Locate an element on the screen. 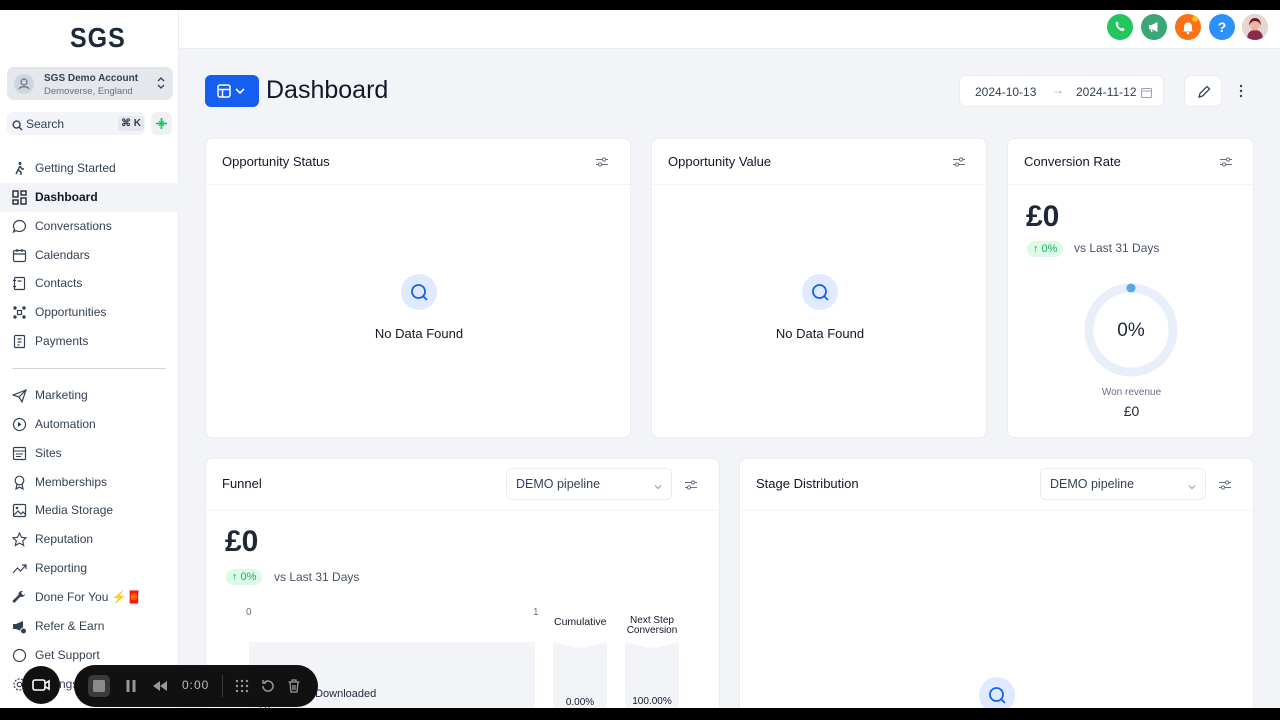 This screenshot has width=1280, height=720. sidebar-item-calendars: Calendars is located at coordinates (89, 255).